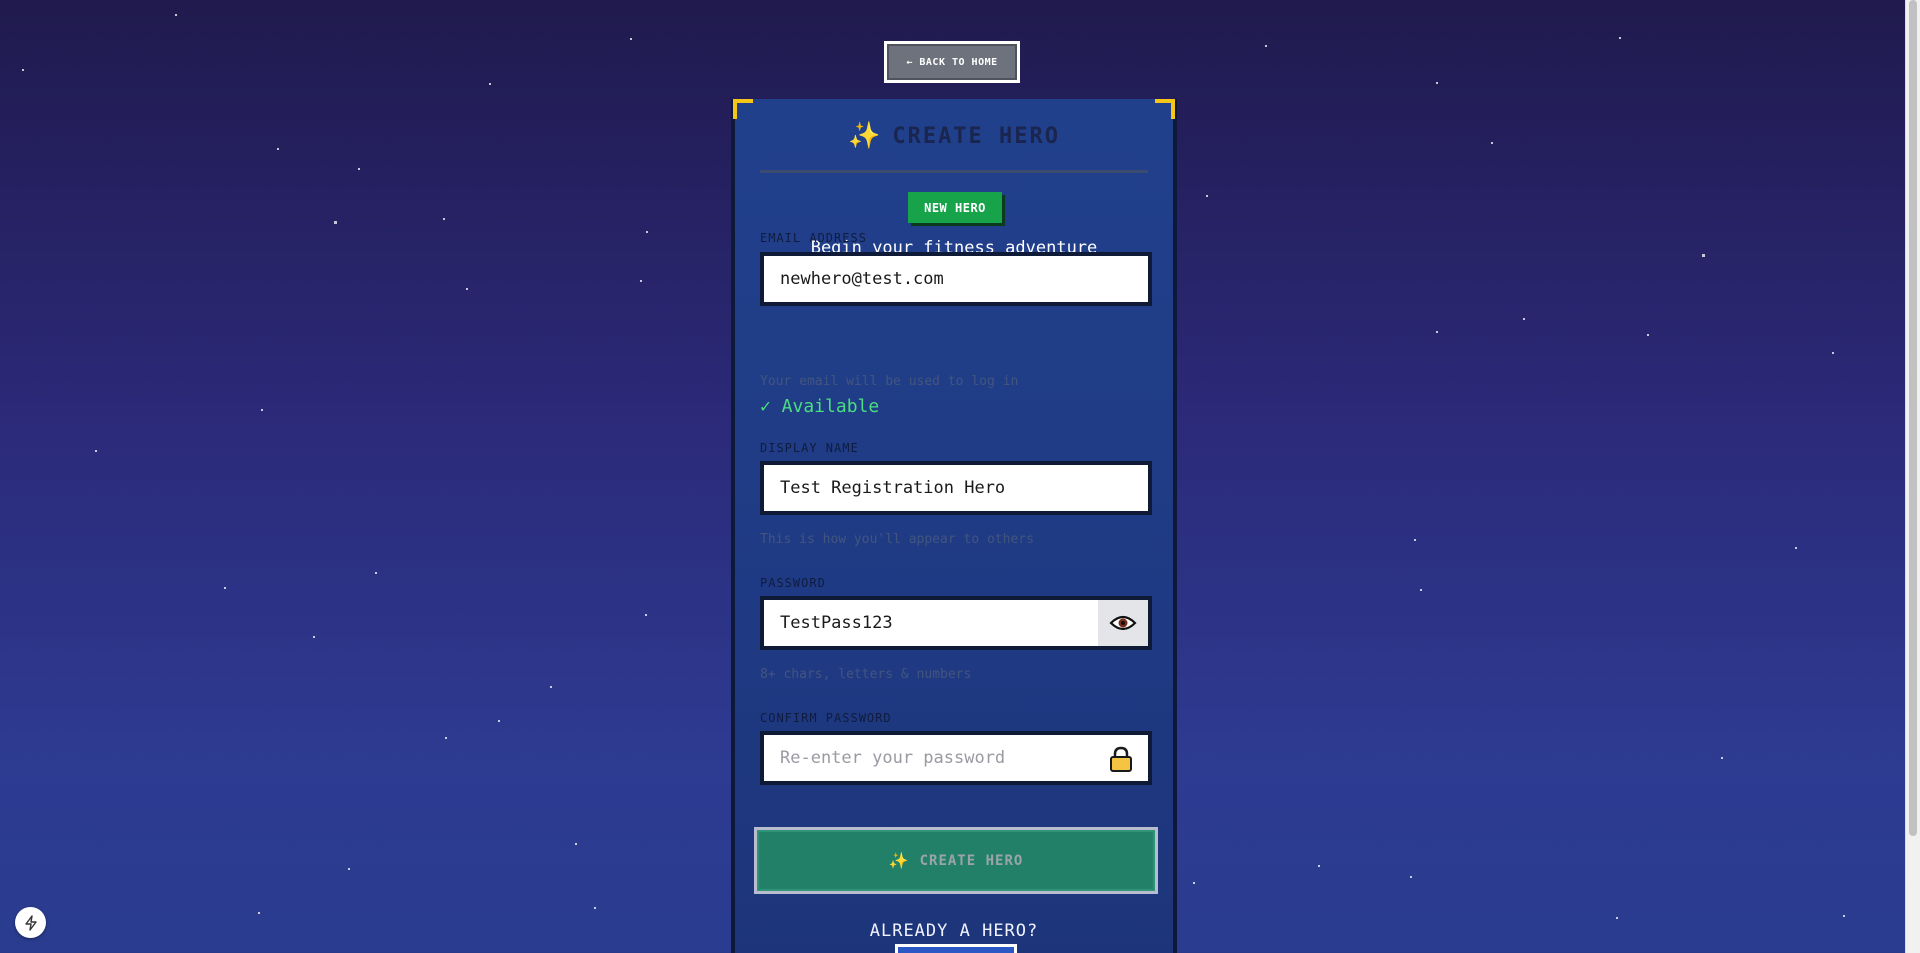 This screenshot has width=1920, height=953. I want to click on confirm-password-field-wrapper, so click(956, 758).